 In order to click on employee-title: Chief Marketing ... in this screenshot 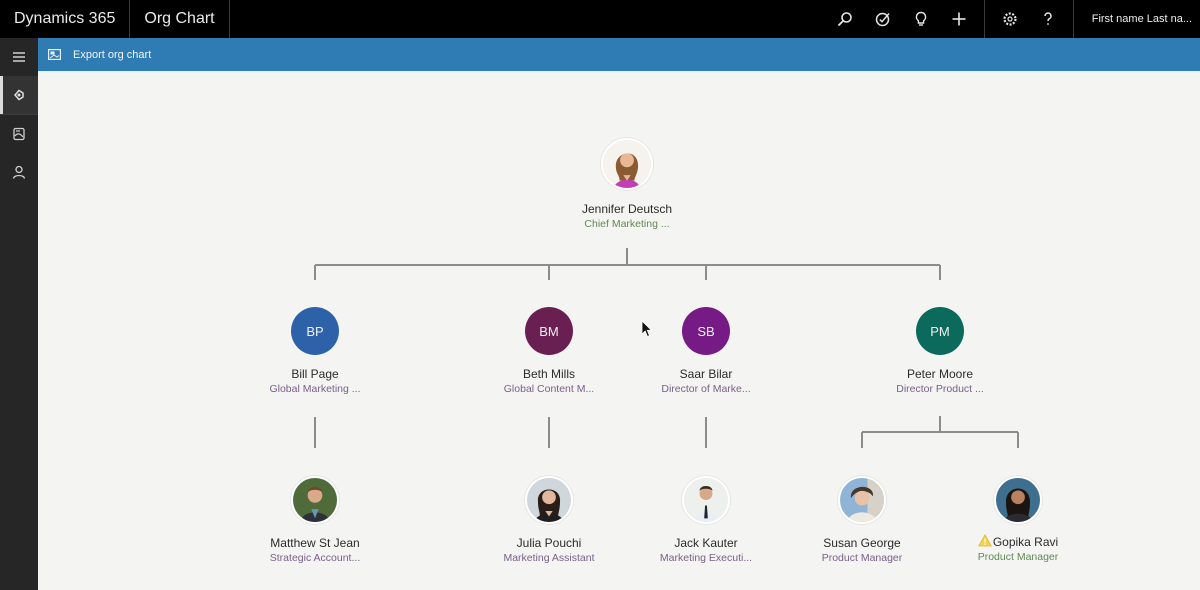, I will do `click(627, 224)`.